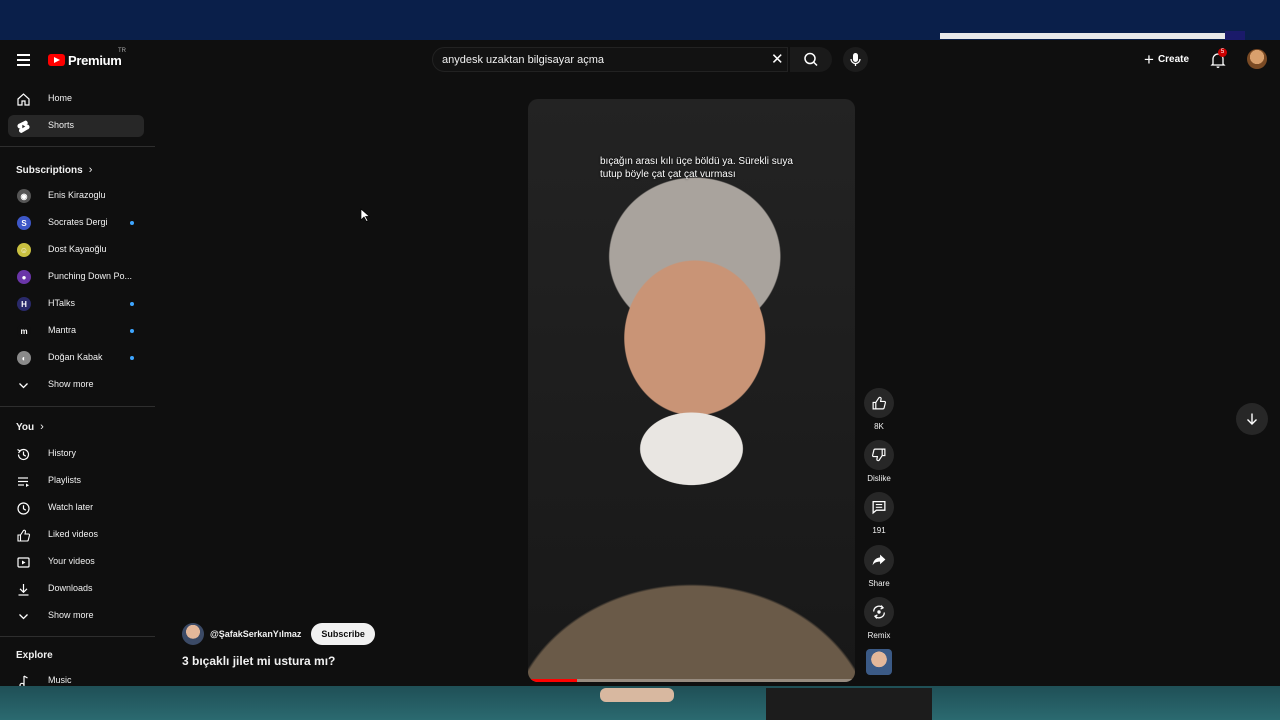 The width and height of the screenshot is (1280, 720). I want to click on like-button, so click(879, 403).